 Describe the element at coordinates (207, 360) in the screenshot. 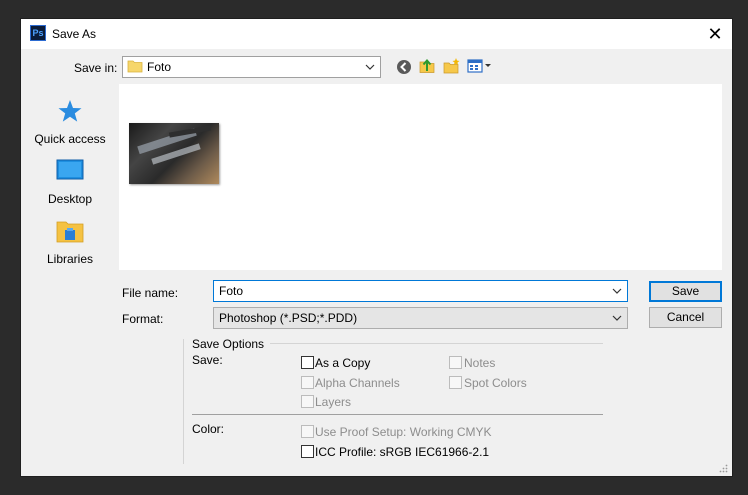

I see `save-label: Save:` at that location.